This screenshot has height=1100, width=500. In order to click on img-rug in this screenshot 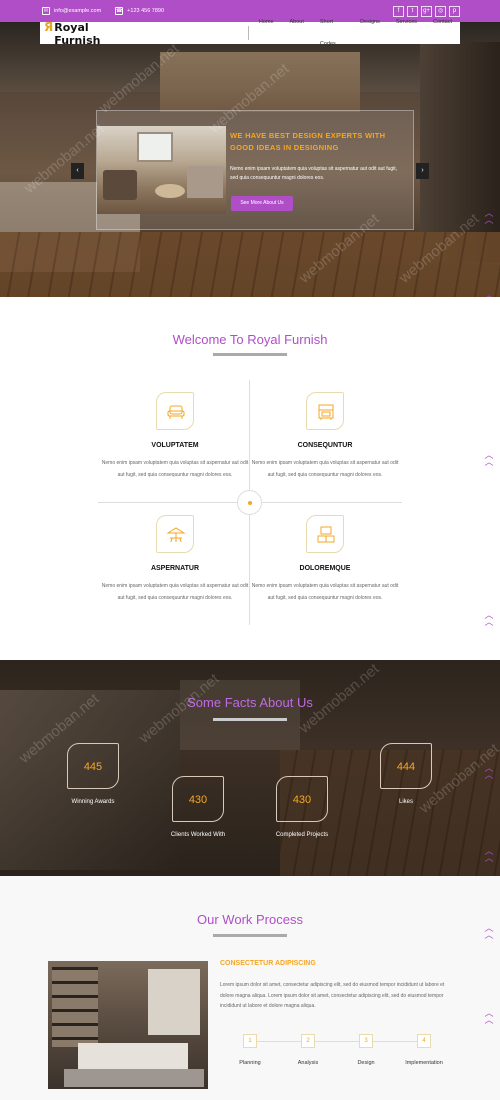, I will do `click(134, 1078)`.